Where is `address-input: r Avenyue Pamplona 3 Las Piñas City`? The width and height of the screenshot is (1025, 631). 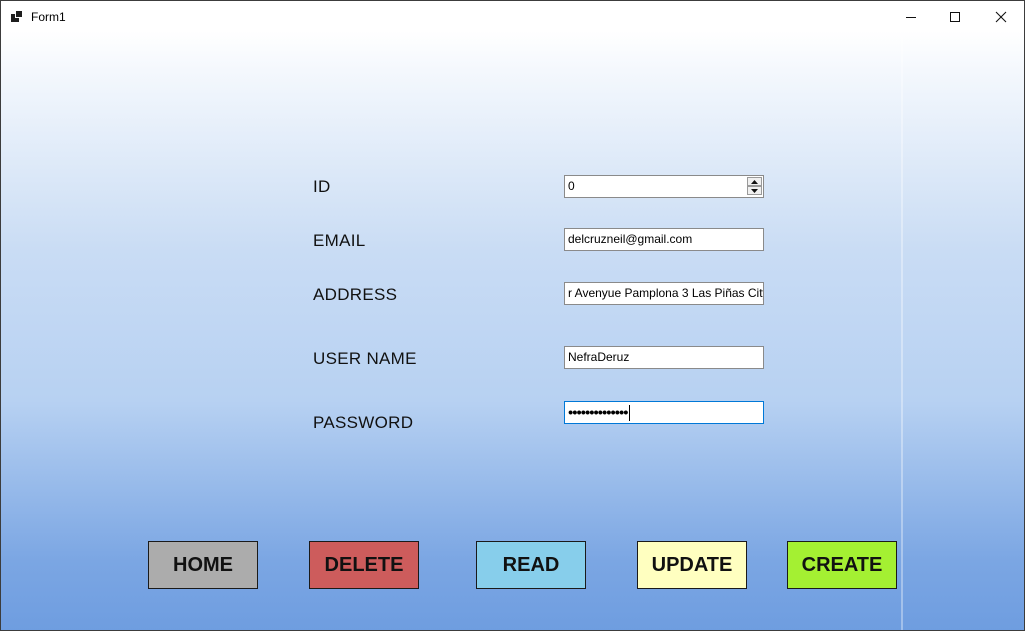
address-input: r Avenyue Pamplona 3 Las Piñas City is located at coordinates (664, 293).